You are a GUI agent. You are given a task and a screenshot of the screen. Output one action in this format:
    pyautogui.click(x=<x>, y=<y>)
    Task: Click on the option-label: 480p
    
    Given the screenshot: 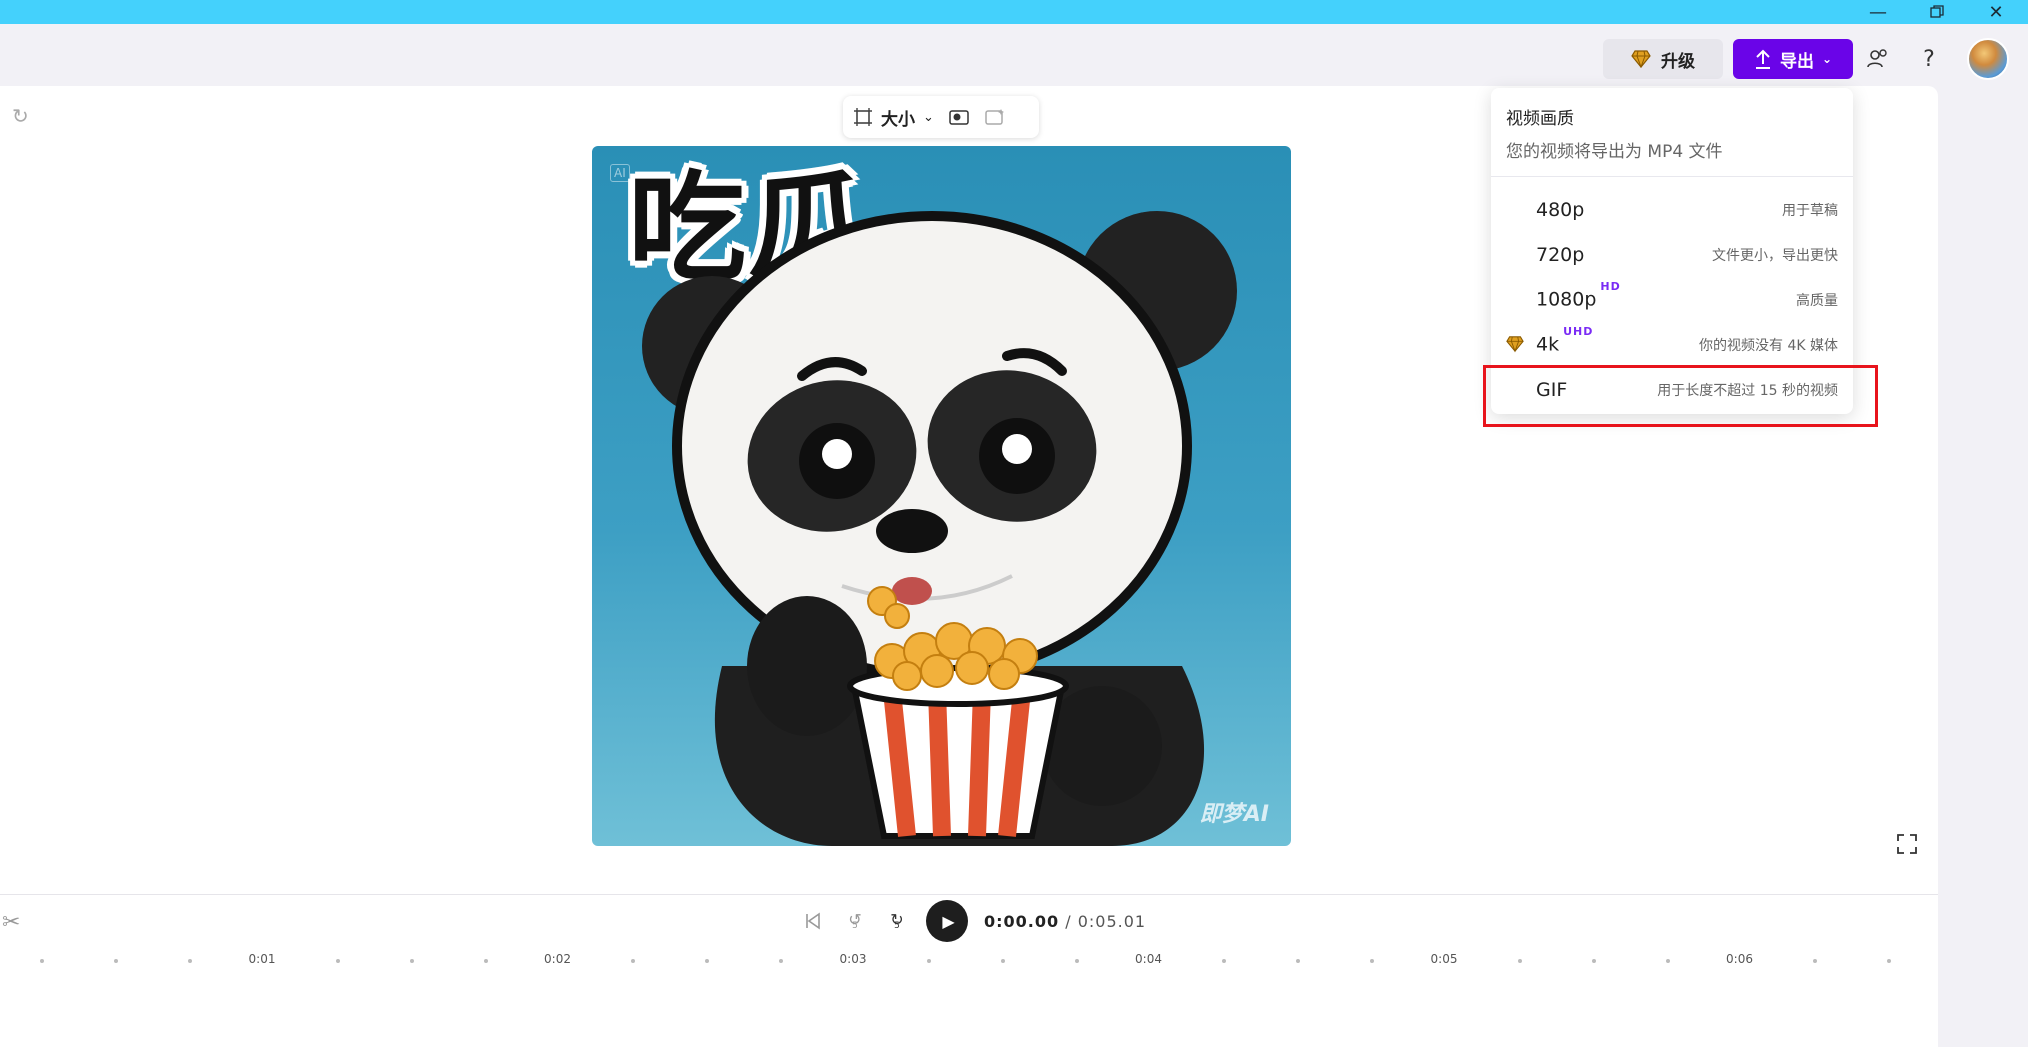 What is the action you would take?
    pyautogui.click(x=1560, y=209)
    